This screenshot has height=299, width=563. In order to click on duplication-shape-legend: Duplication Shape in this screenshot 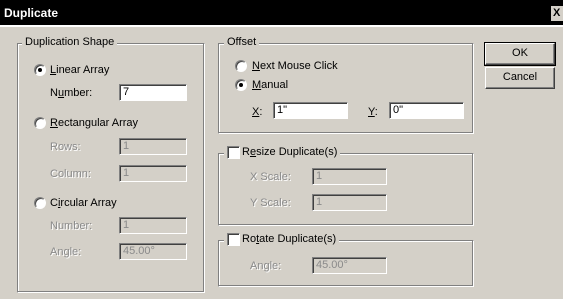, I will do `click(70, 42)`.